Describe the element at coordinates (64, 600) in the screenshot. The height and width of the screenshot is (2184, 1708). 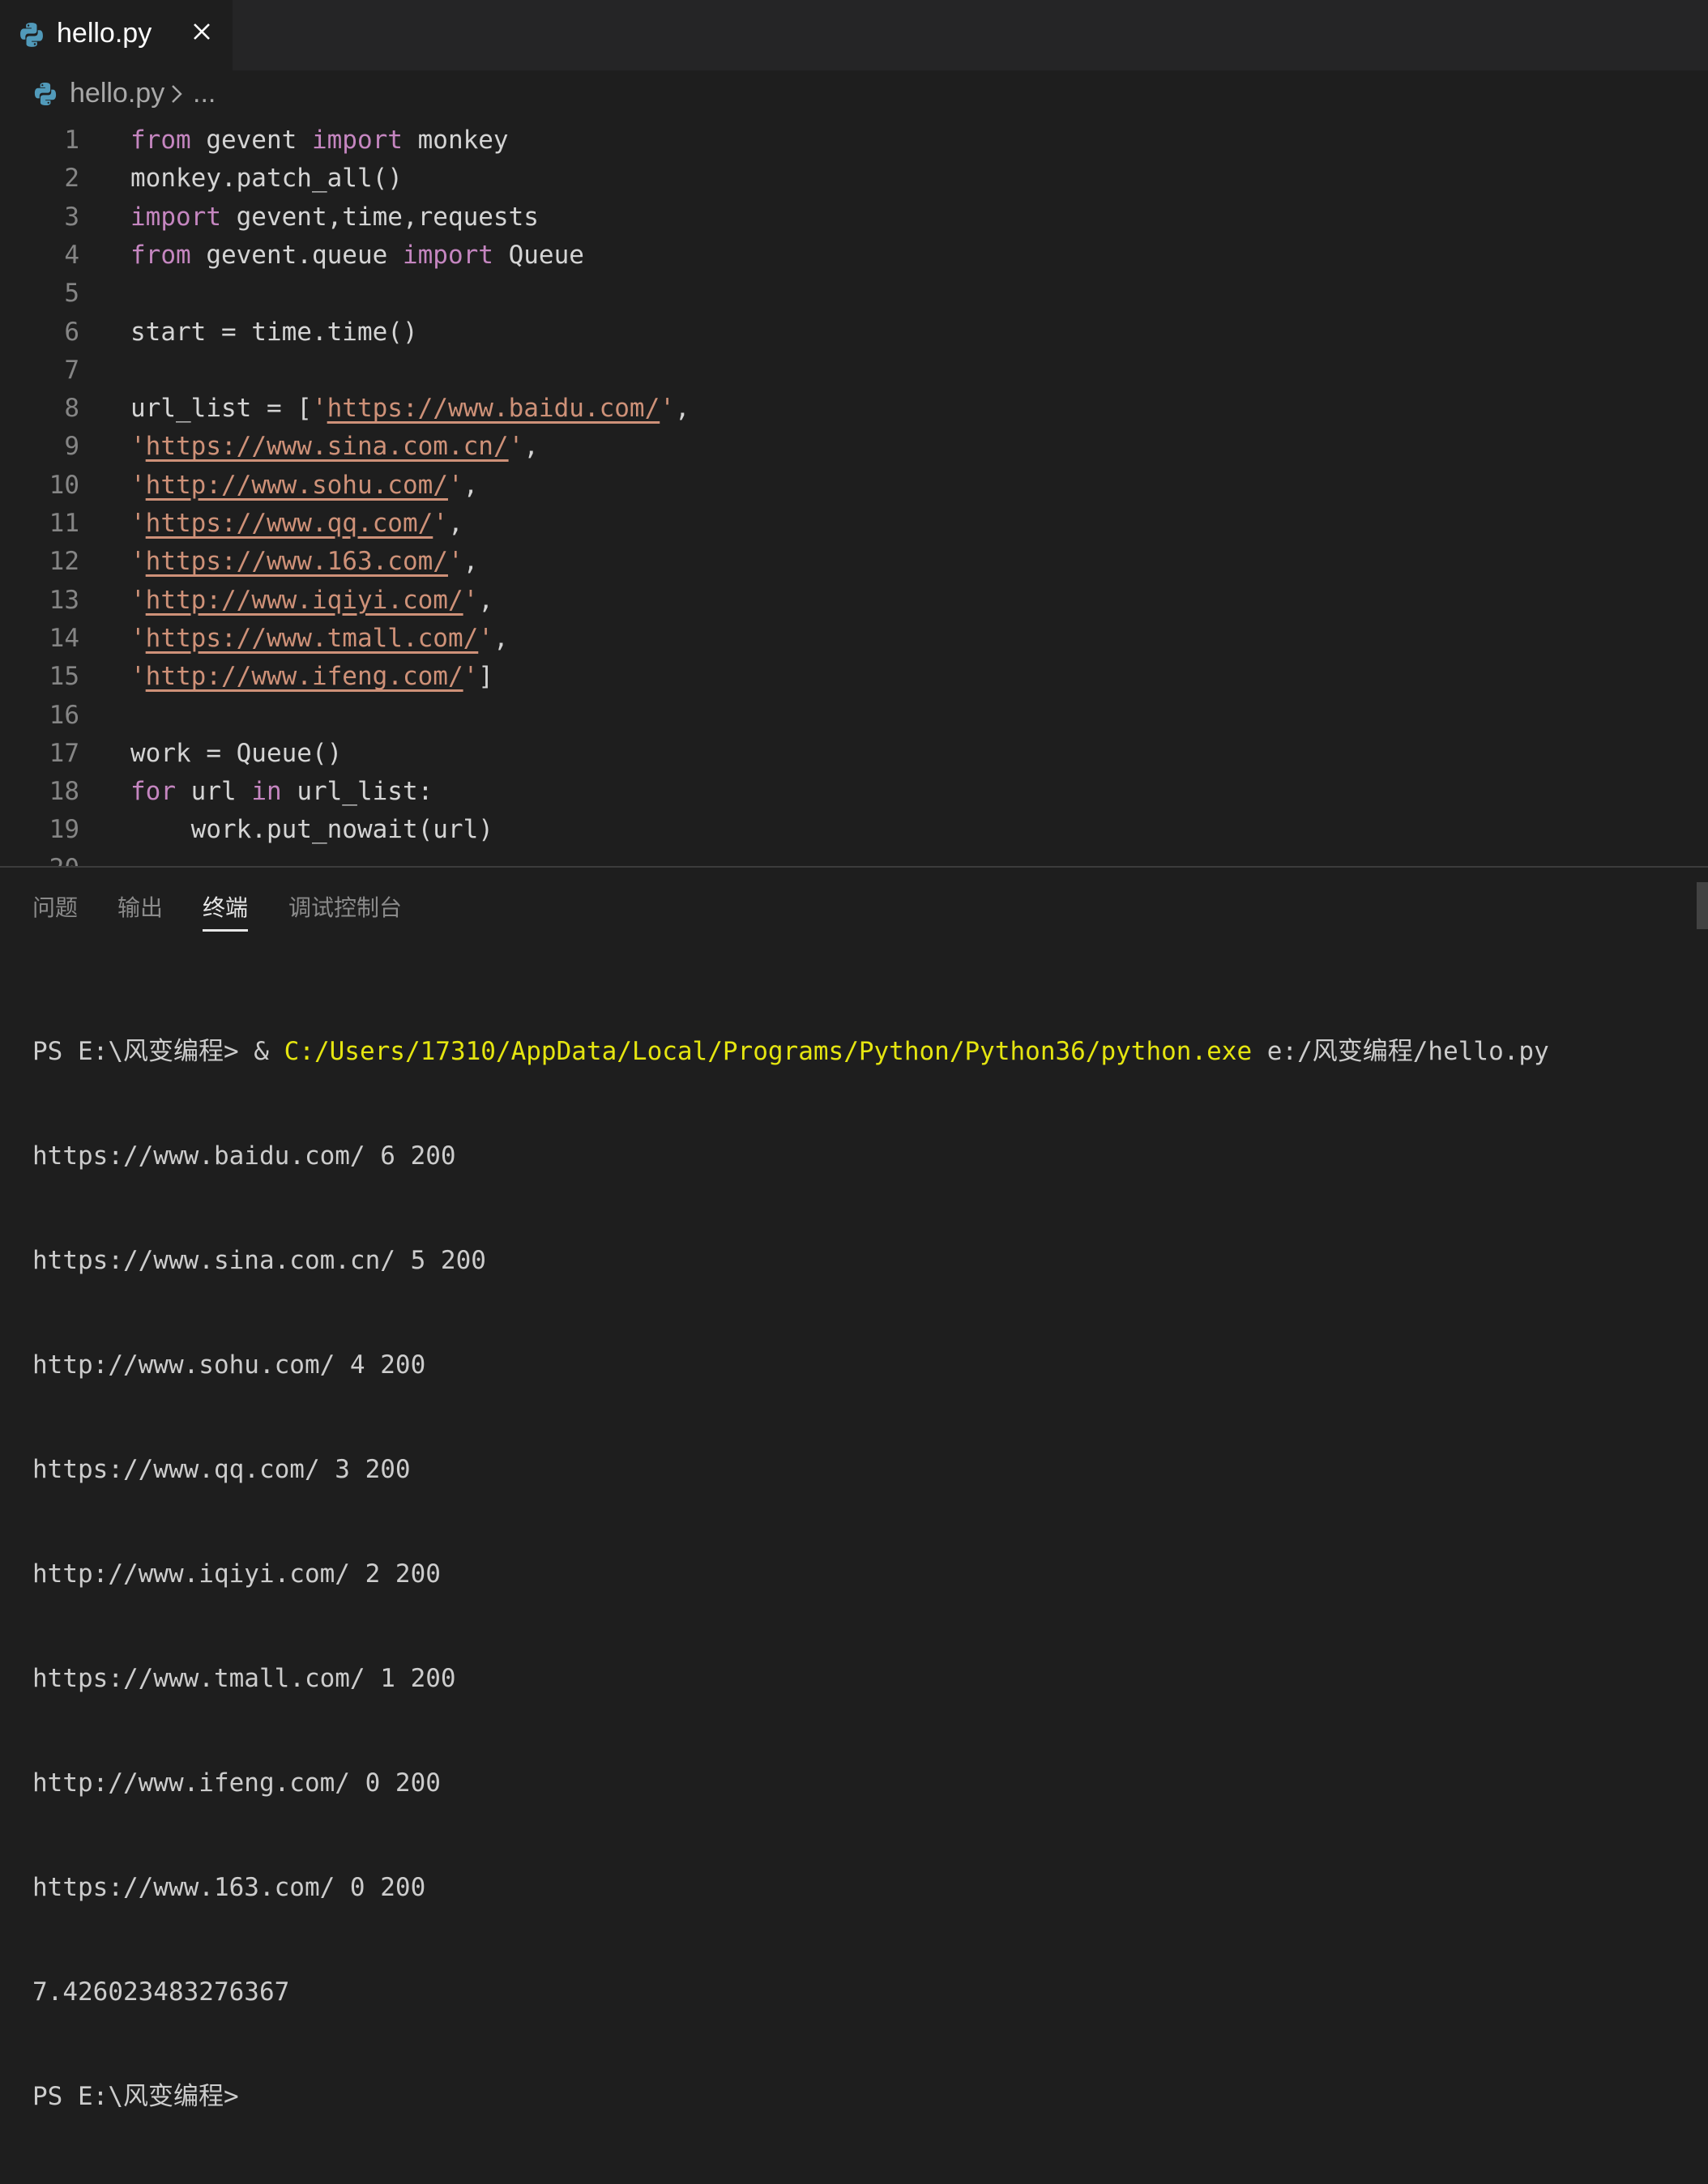
I see `line-number: 13` at that location.